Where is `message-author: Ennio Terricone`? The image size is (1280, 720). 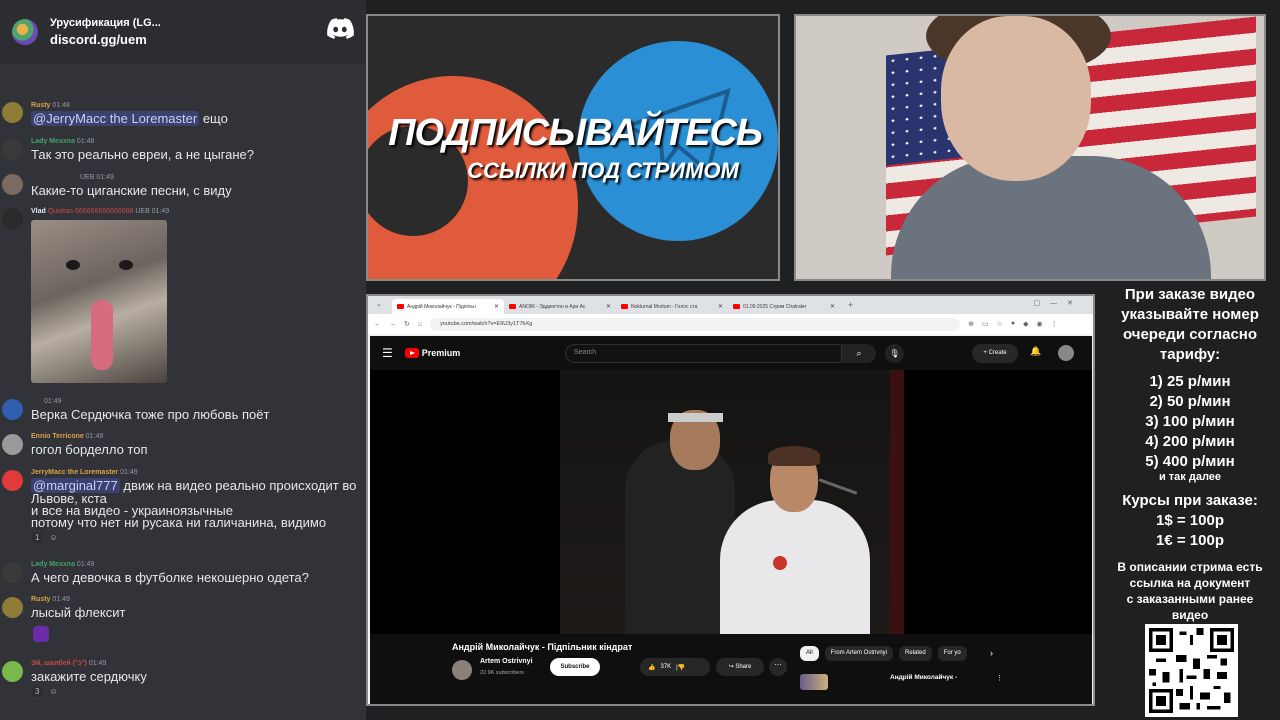 message-author: Ennio Terricone is located at coordinates (57, 436).